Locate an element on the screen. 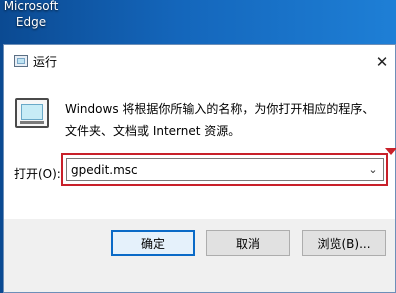 This screenshot has width=396, height=293. description-line2: 文件夹、文档或 Internet 资源。 is located at coordinates (153, 131).